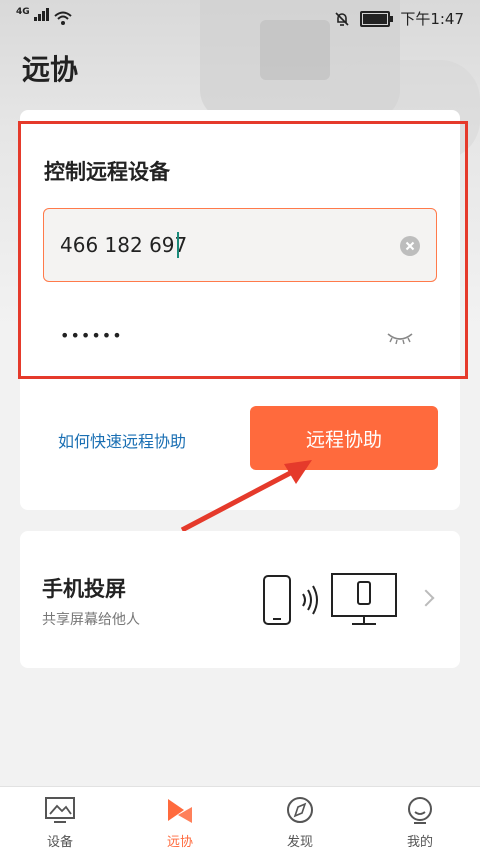 This screenshot has height=854, width=480. Describe the element at coordinates (23, 12) in the screenshot. I see `network-type: 4G` at that location.